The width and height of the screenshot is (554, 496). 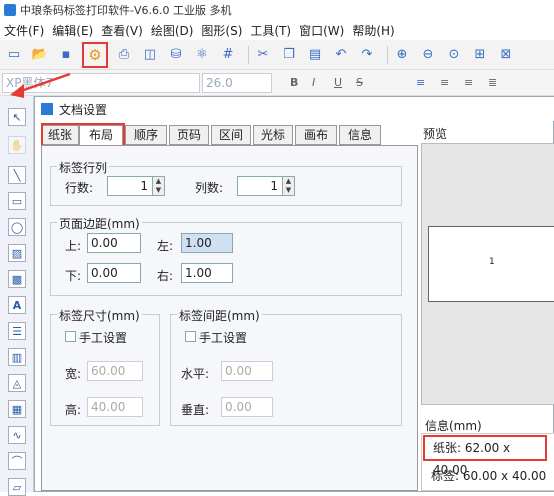 What do you see at coordinates (492, 82) in the screenshot?
I see `justify-icon: ≣` at bounding box center [492, 82].